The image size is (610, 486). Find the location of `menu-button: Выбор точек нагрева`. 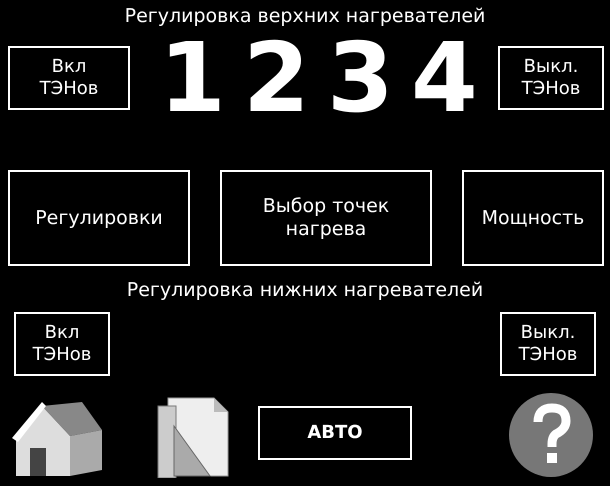

menu-button: Выбор точек нагрева is located at coordinates (326, 218).